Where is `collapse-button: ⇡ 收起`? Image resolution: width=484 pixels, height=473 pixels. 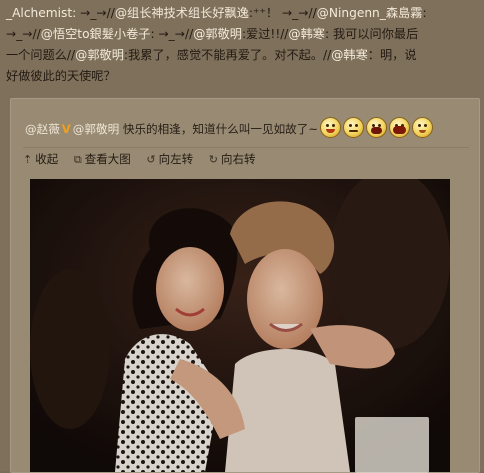 collapse-button: ⇡ 收起 is located at coordinates (40, 159).